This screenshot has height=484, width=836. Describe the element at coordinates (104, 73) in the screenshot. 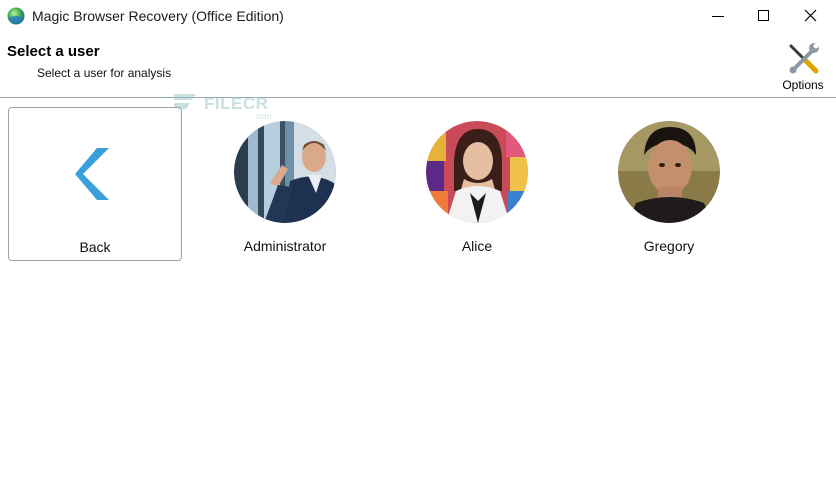

I see `page-subtitle: Select a user for analysis` at that location.